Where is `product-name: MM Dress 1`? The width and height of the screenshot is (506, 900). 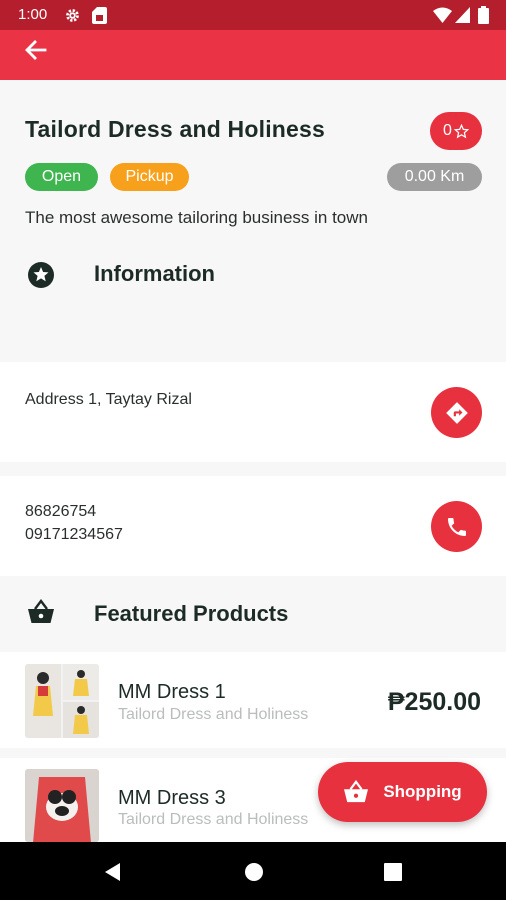 product-name: MM Dress 1 is located at coordinates (172, 692).